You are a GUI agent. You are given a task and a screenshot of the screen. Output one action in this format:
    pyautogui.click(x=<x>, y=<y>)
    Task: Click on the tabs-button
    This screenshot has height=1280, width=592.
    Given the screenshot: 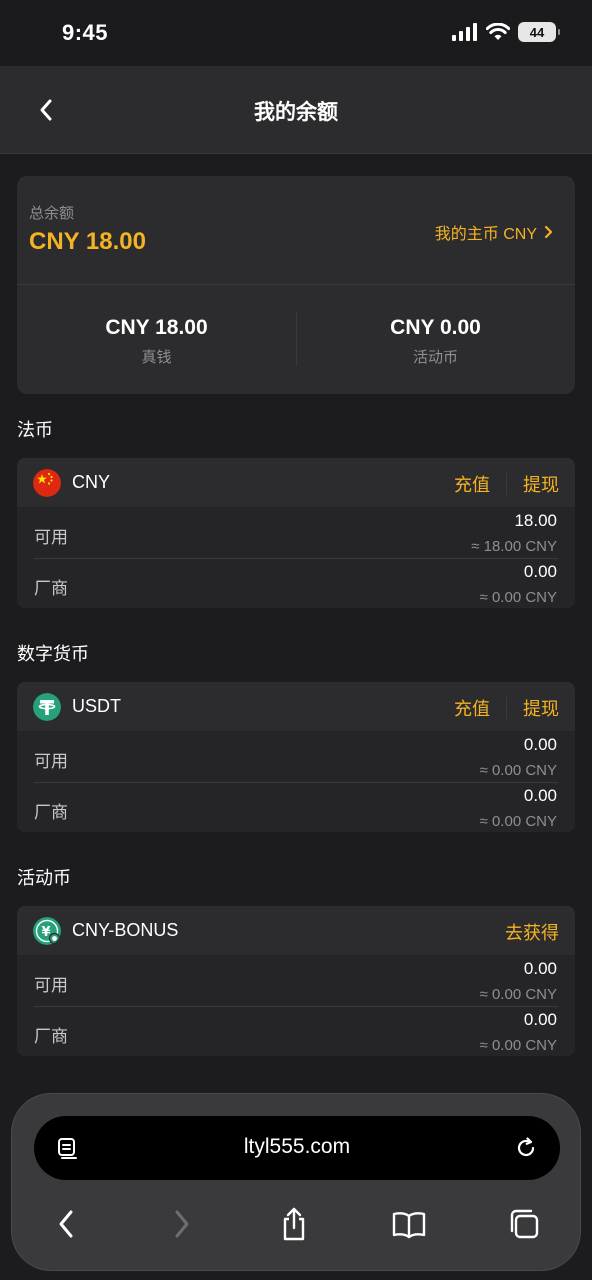 What is the action you would take?
    pyautogui.click(x=524, y=1224)
    